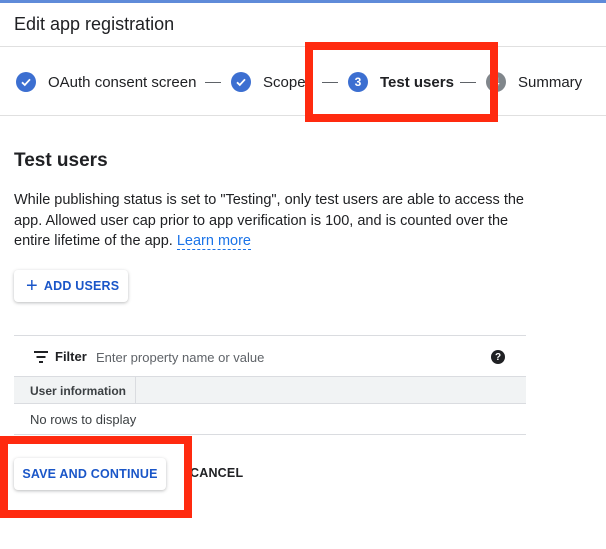 The width and height of the screenshot is (606, 549). I want to click on filter-bar: Filter ?, so click(270, 355).